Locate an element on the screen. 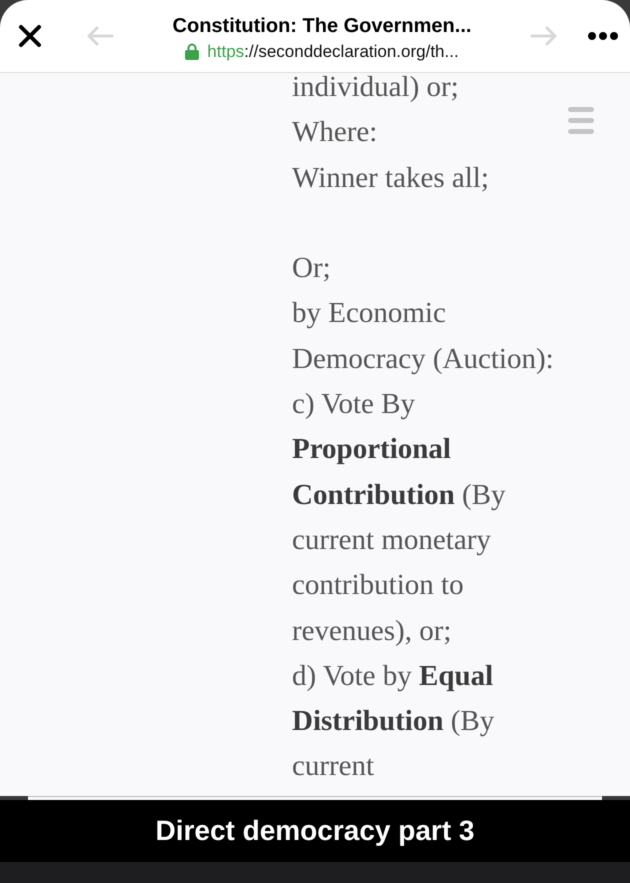 The image size is (630, 883). caption: Direct democracy part 3 is located at coordinates (315, 831).